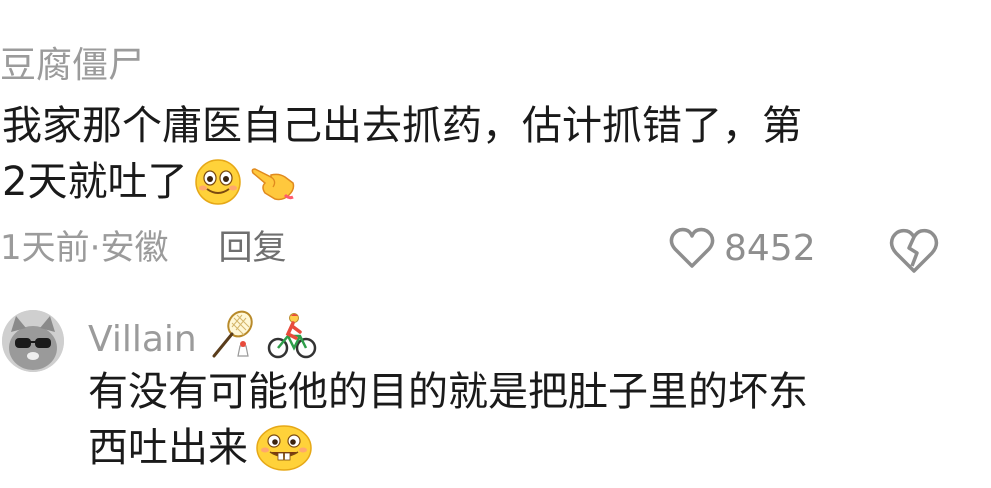  Describe the element at coordinates (692, 247) in the screenshot. I see `heart-icon` at that location.